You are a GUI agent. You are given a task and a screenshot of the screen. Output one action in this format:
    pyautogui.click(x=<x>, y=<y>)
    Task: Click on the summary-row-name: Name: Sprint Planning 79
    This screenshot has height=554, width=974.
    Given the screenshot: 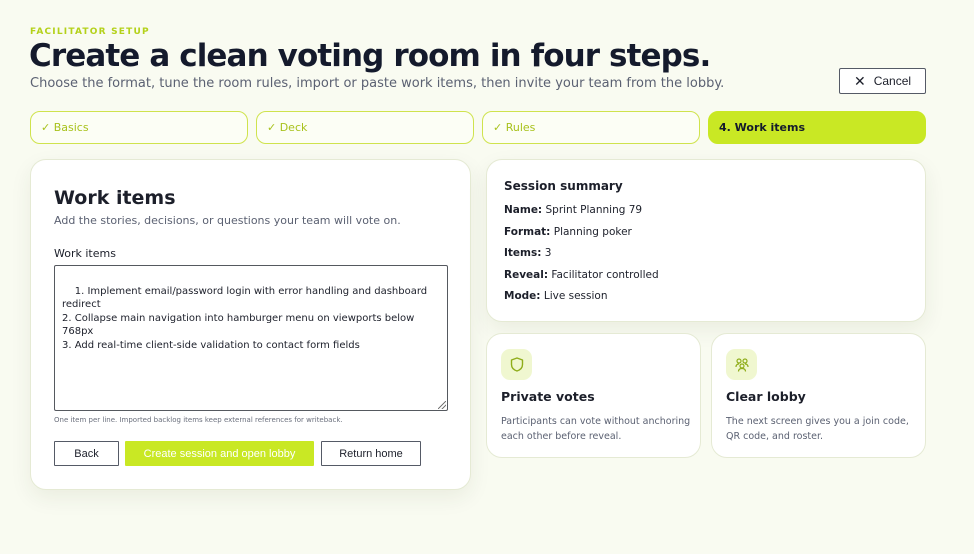 What is the action you would take?
    pyautogui.click(x=573, y=210)
    